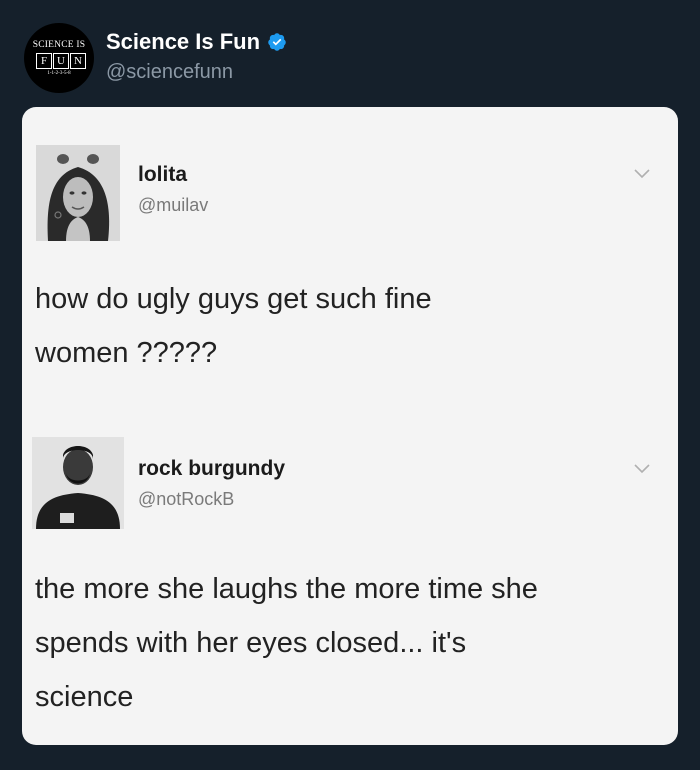 The image size is (700, 770). Describe the element at coordinates (59, 45) in the screenshot. I see `logo-top-text: SCIENCE IS` at that location.